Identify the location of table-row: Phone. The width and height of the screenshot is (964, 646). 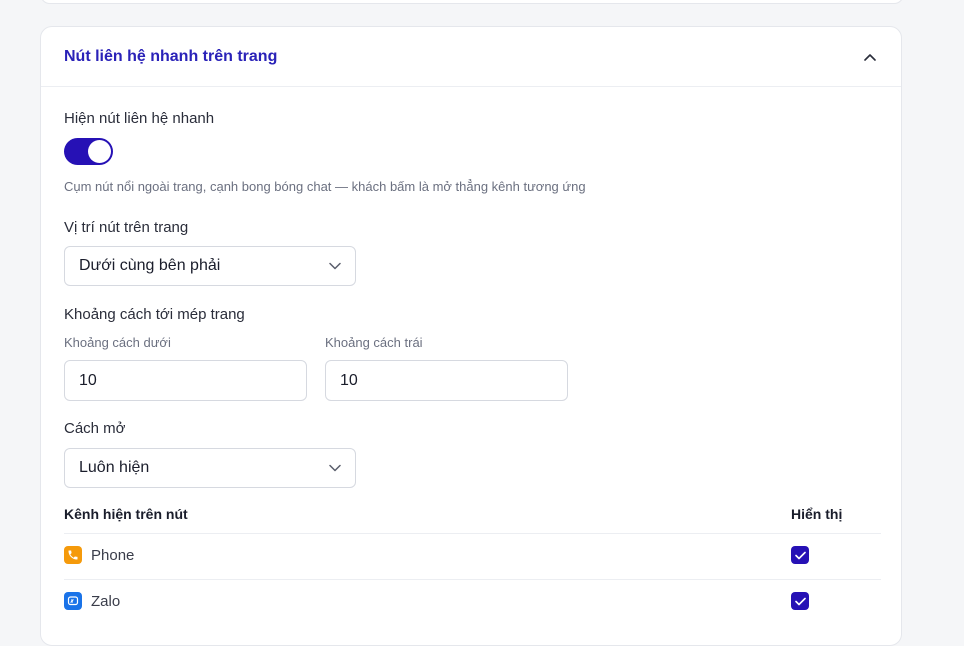
(99, 555).